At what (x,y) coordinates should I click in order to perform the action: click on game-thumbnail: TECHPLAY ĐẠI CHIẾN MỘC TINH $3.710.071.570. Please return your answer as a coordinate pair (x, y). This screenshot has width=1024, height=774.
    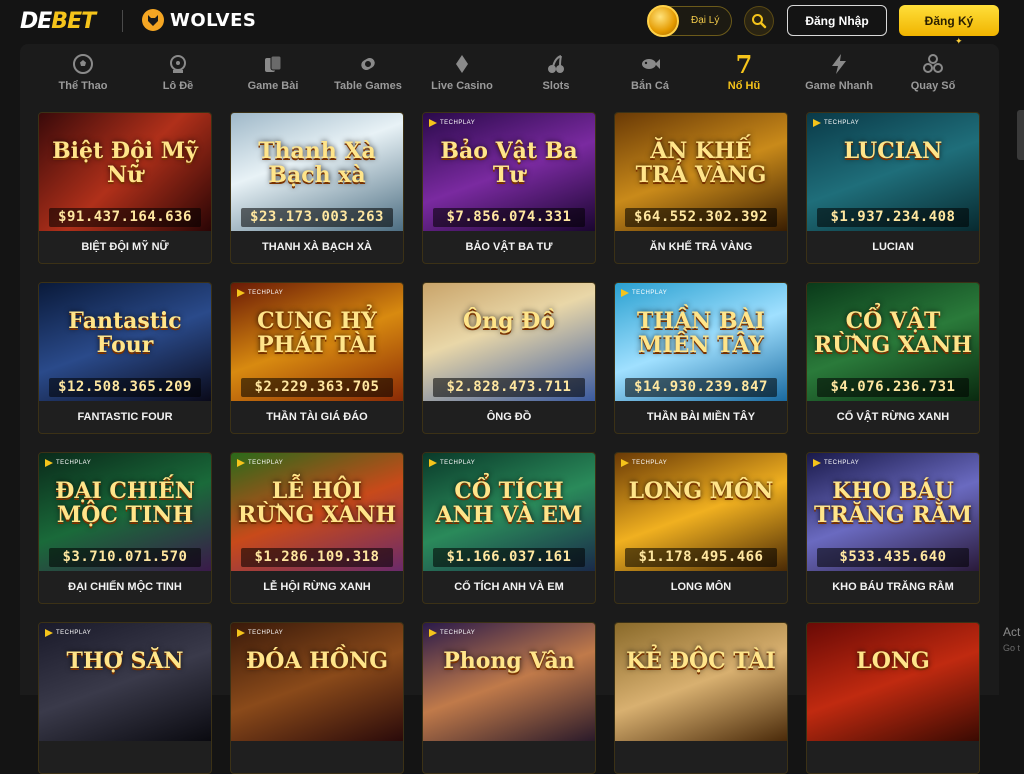
    Looking at the image, I should click on (125, 512).